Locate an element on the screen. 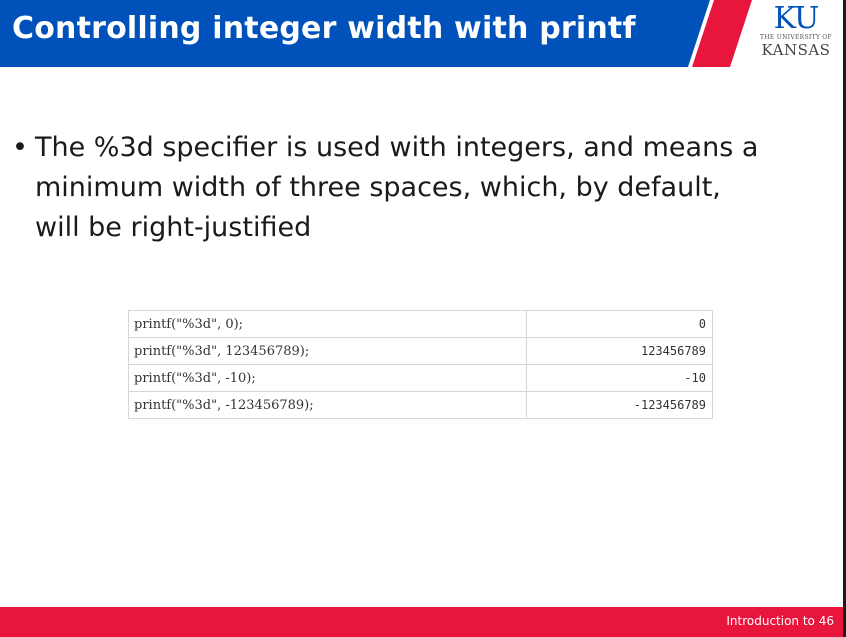  table-row: printf("%3d", -10); -10 is located at coordinates (420, 378).